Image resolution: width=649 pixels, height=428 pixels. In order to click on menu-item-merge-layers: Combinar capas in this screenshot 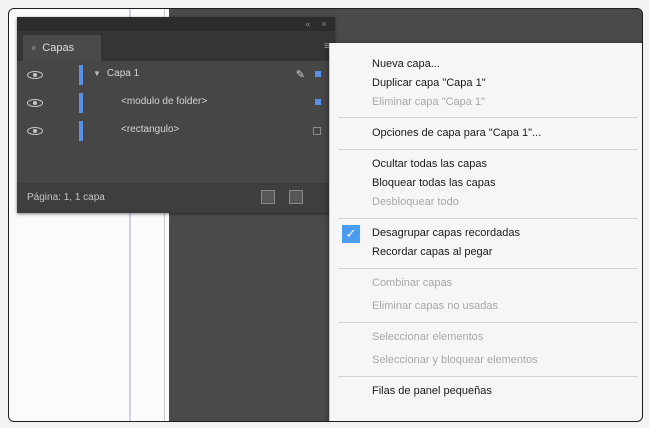, I will do `click(412, 283)`.